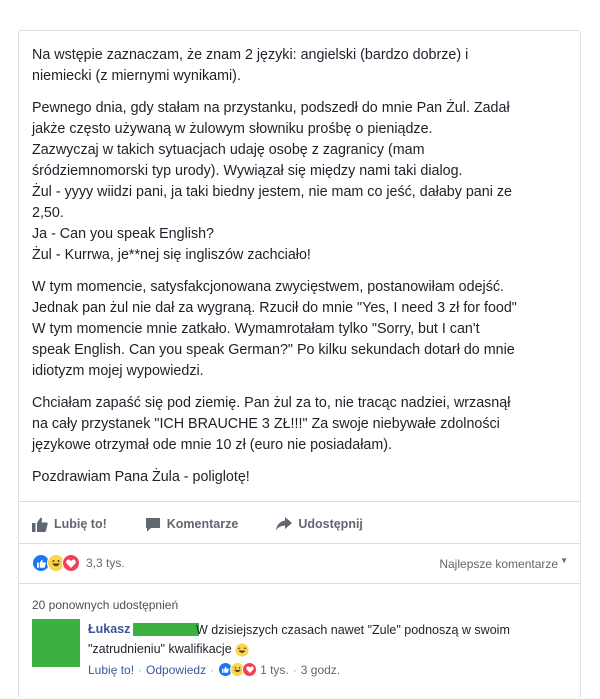 The width and height of the screenshot is (600, 699). I want to click on comment-text-line2-wrap: "zatrudnieniu" kwalifikacje, so click(168, 649).